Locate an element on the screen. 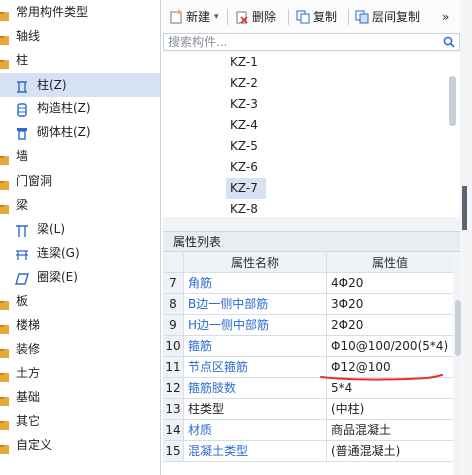 The image size is (472, 475). tree-category: 楼梯 is located at coordinates (80, 325).